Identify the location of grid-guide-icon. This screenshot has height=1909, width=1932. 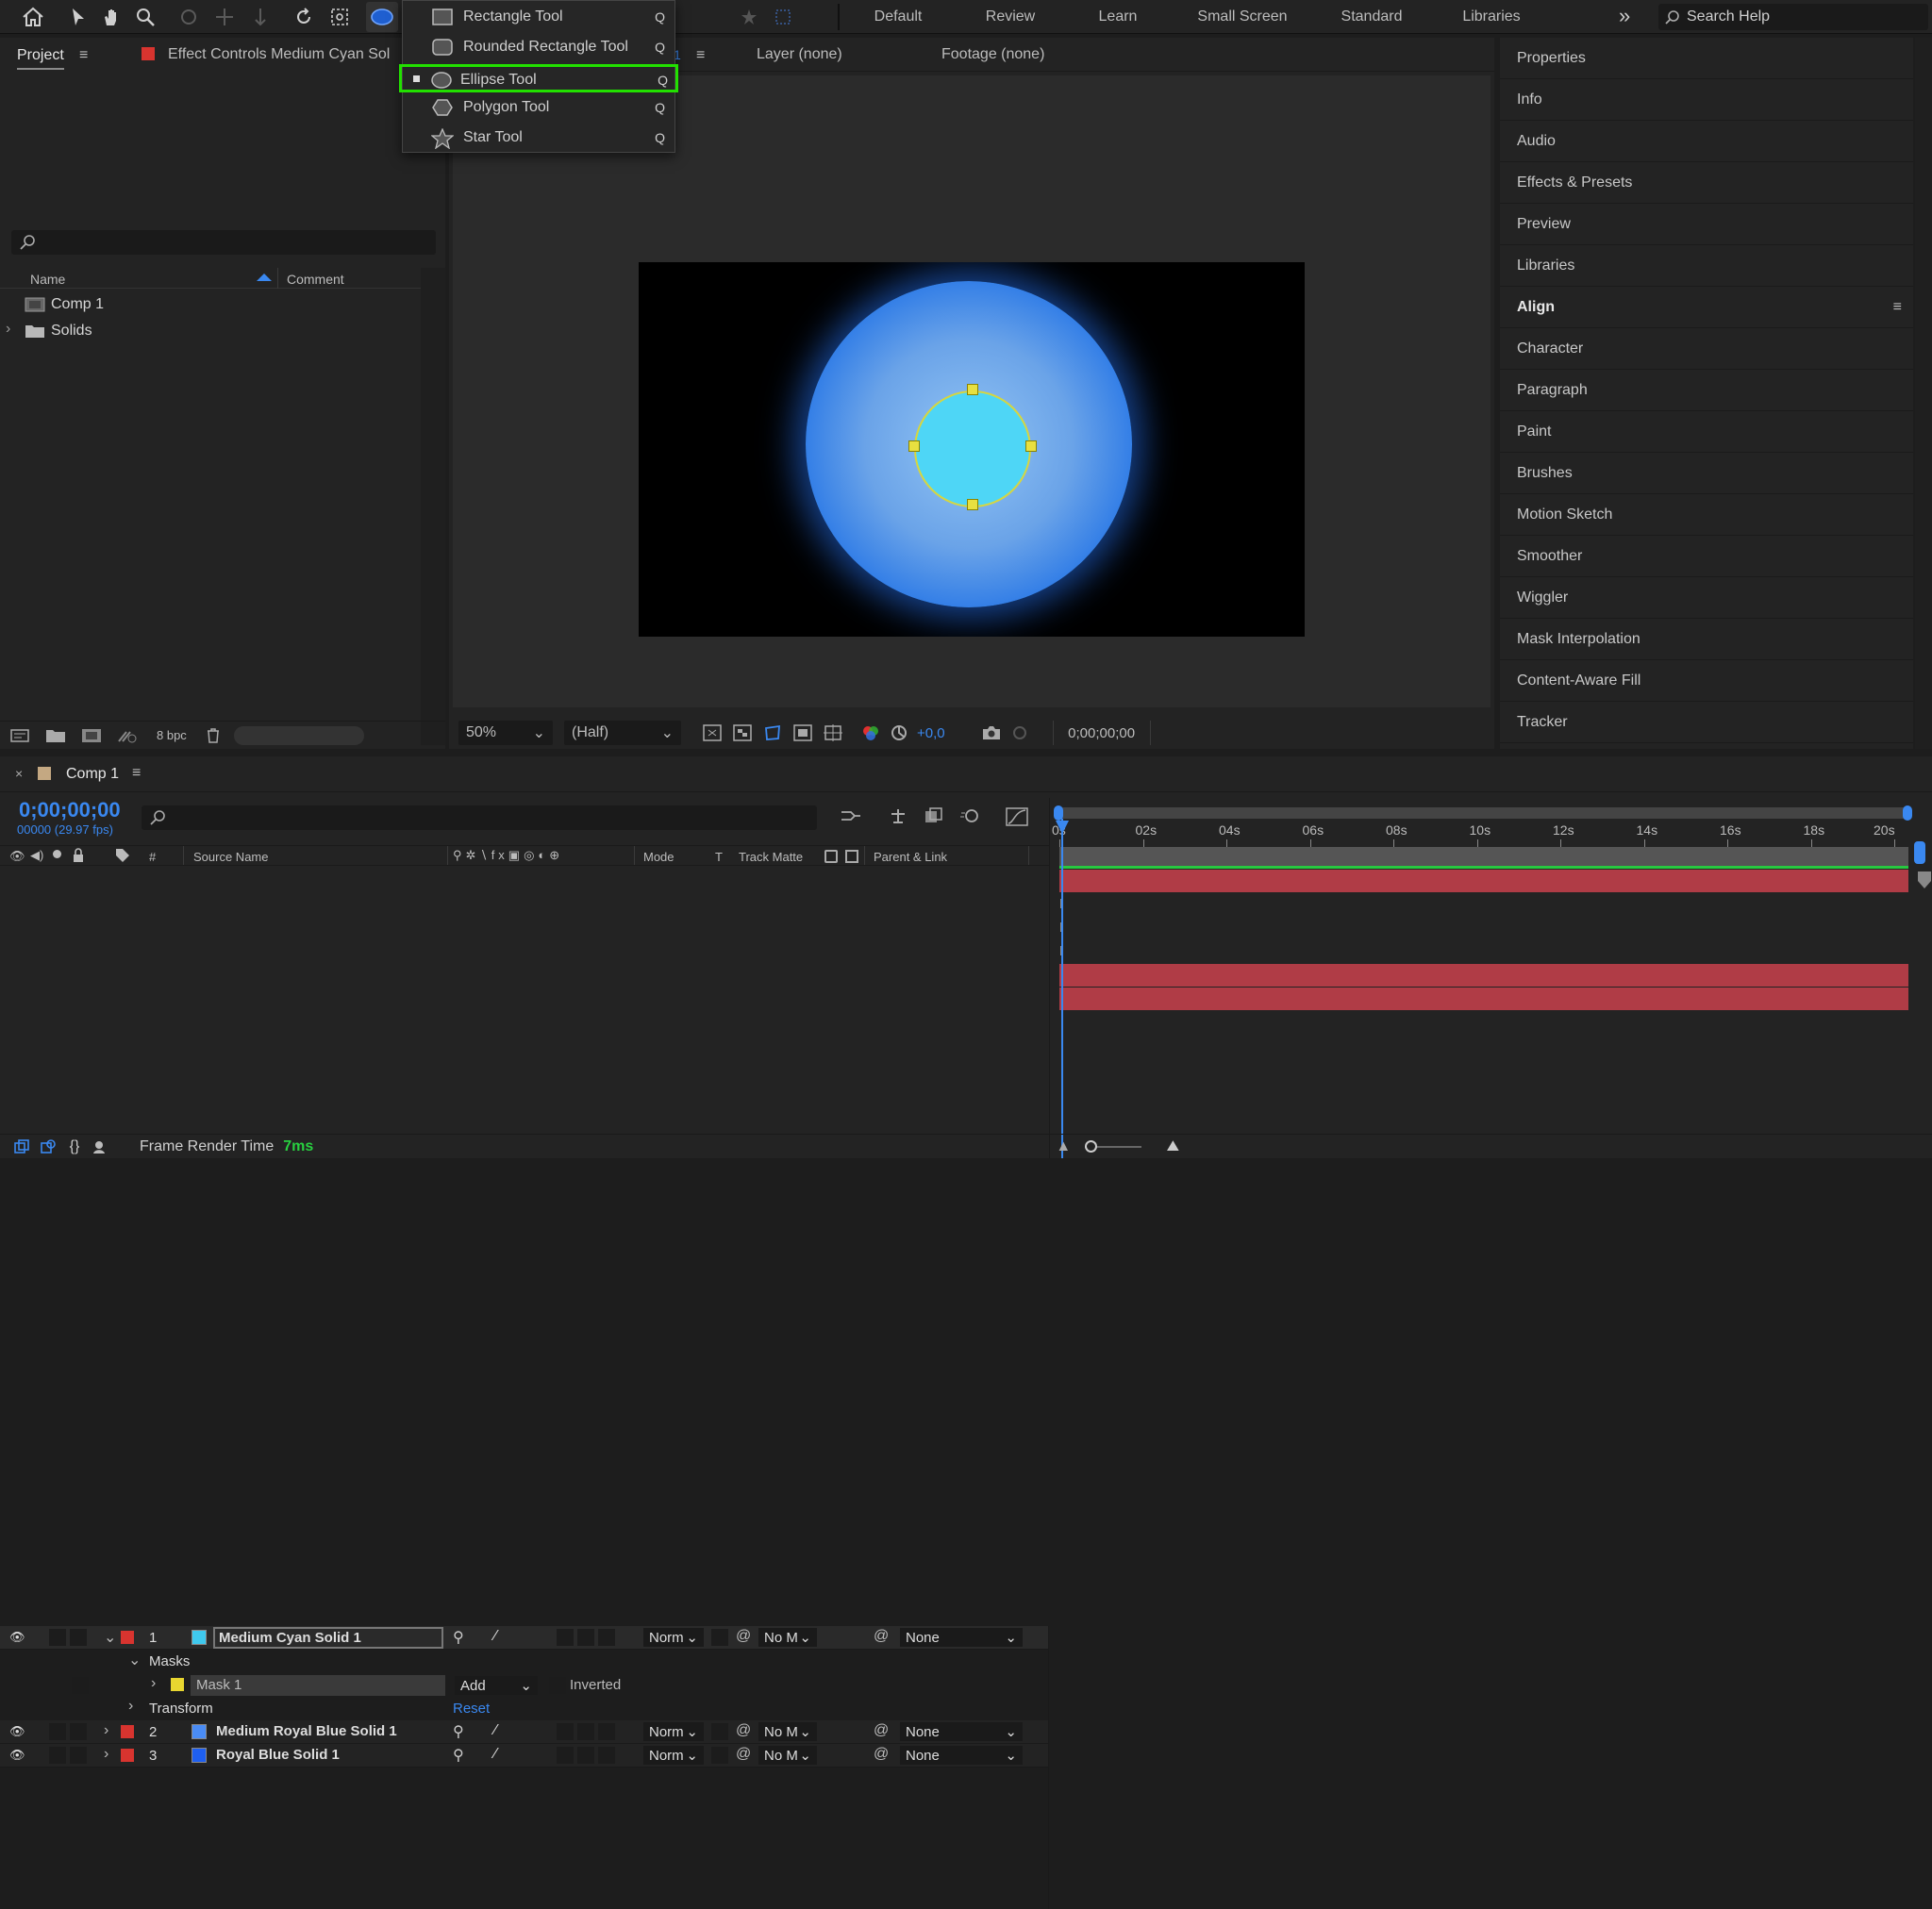
(833, 733).